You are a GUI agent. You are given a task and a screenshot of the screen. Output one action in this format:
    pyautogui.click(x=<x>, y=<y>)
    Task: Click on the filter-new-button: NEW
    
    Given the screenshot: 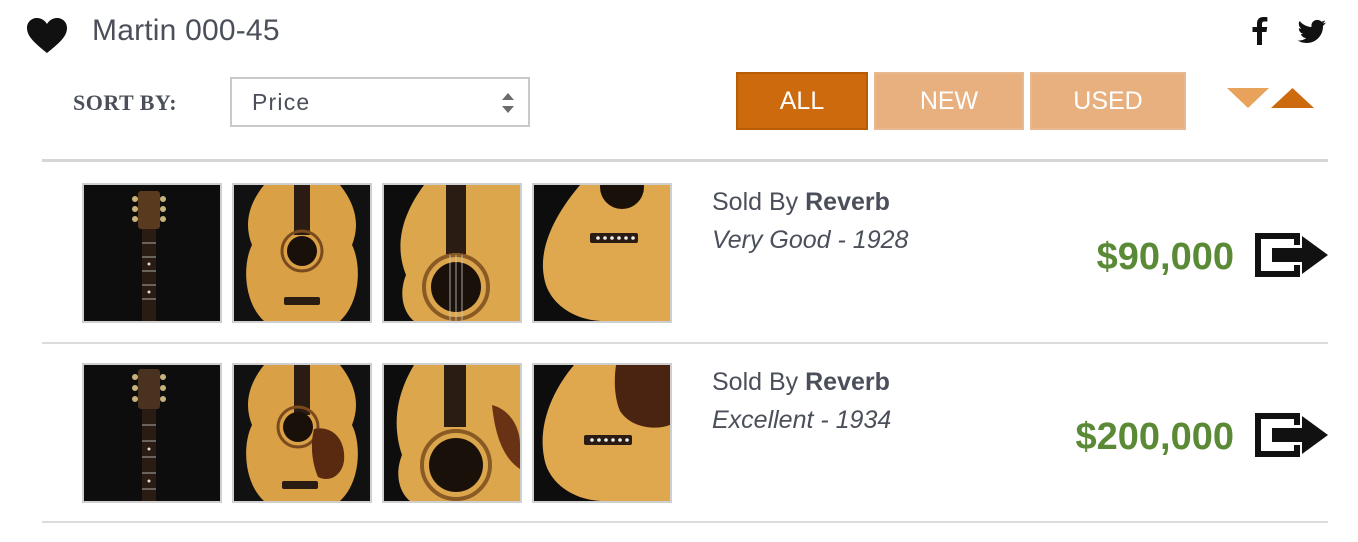 What is the action you would take?
    pyautogui.click(x=949, y=101)
    